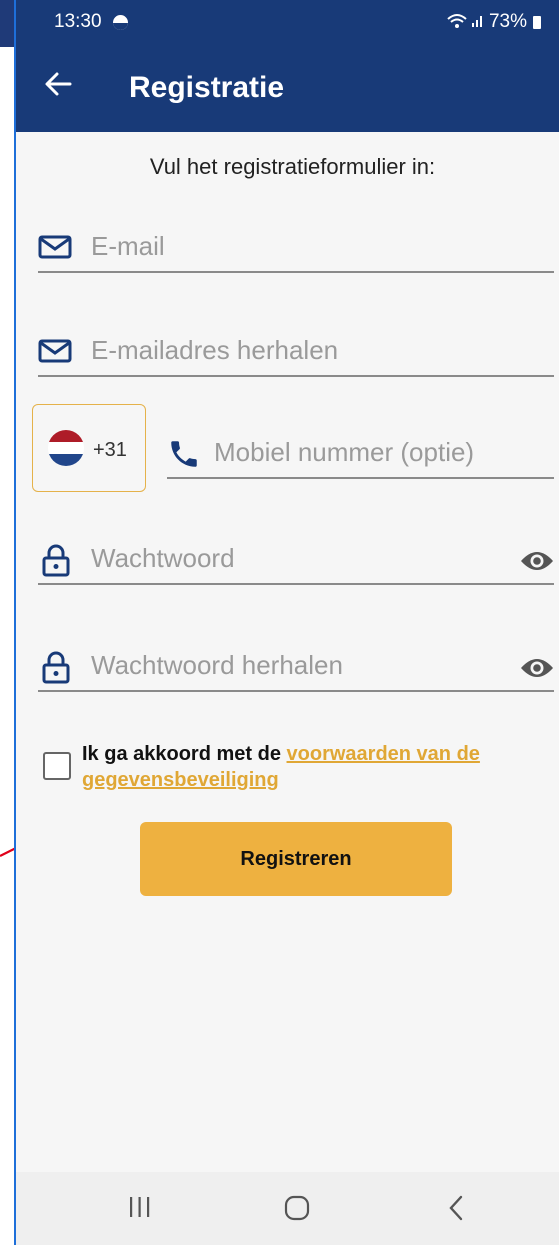 This screenshot has height=1245, width=559. I want to click on email-repeat-placeholder: E-mailadres herhalen, so click(215, 350).